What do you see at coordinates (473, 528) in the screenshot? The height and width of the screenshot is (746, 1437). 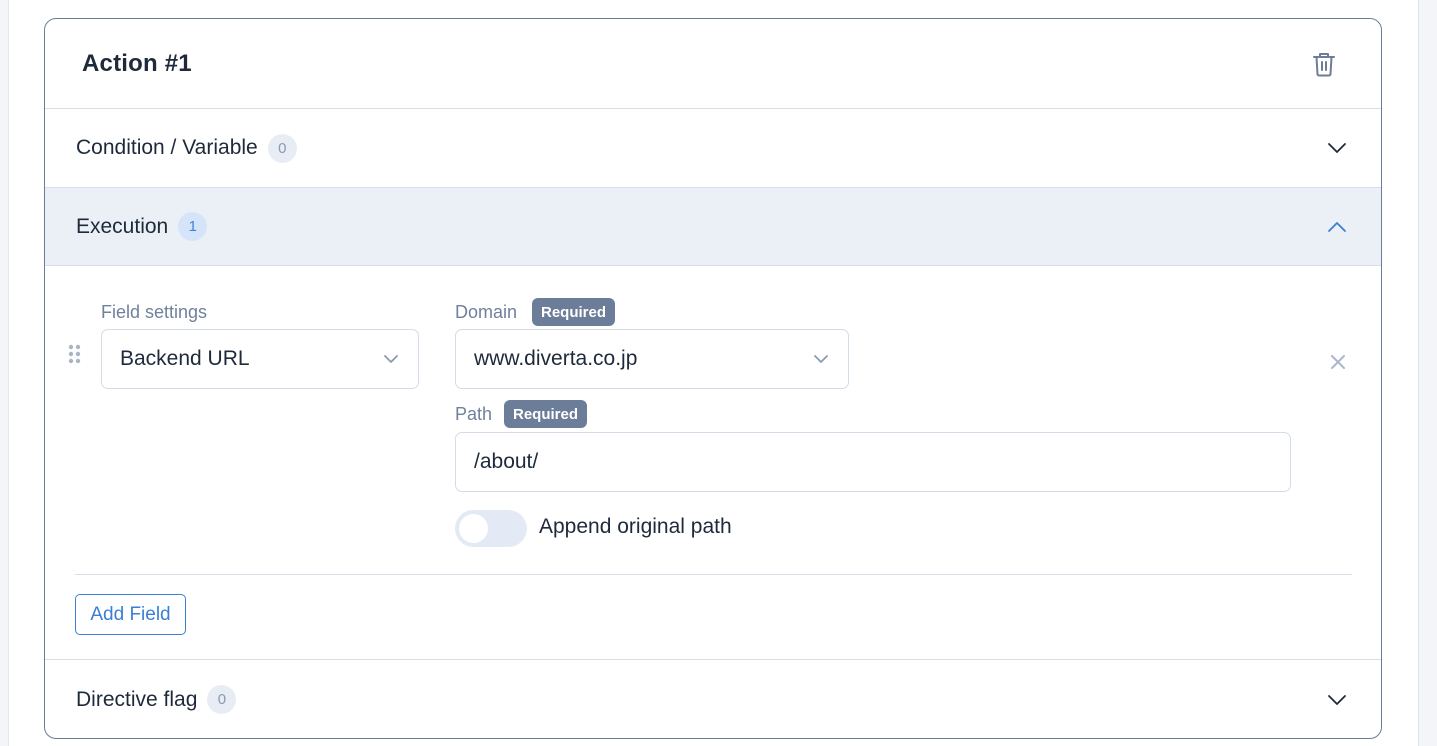 I see `toggle-knob` at bounding box center [473, 528].